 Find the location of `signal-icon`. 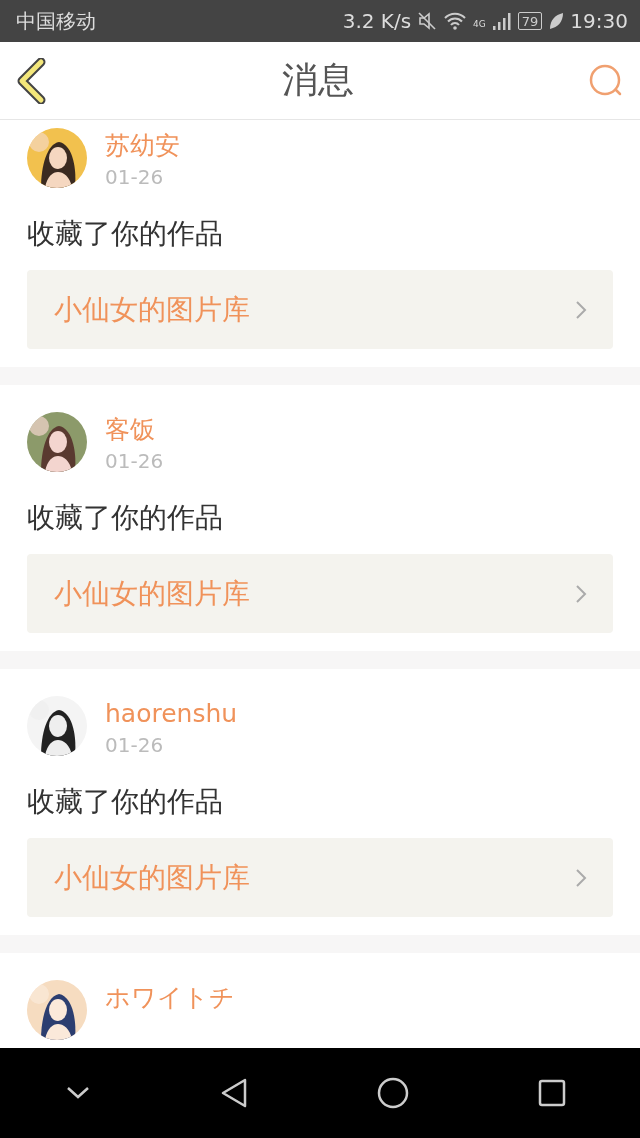

signal-icon is located at coordinates (501, 21).